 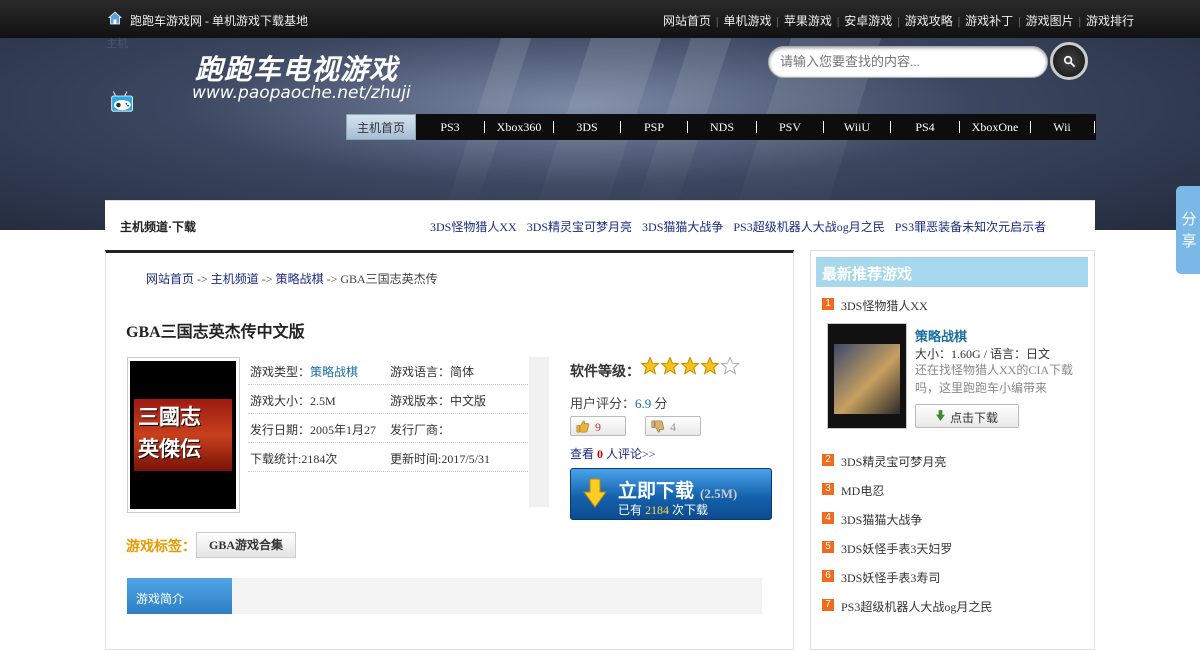 I want to click on featured-meta: 大小：1.60G / 语言：日文, so click(x=983, y=354).